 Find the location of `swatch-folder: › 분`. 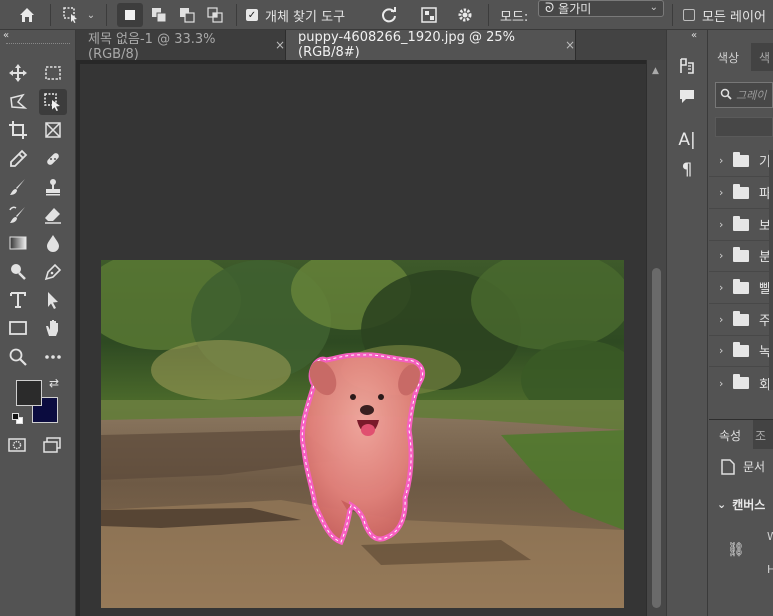

swatch-folder: › 분 is located at coordinates (741, 256).